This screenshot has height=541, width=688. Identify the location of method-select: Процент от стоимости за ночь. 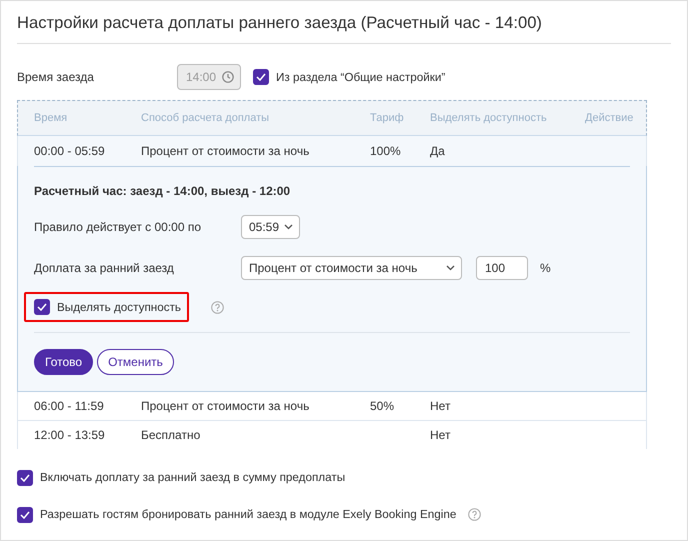
(351, 268).